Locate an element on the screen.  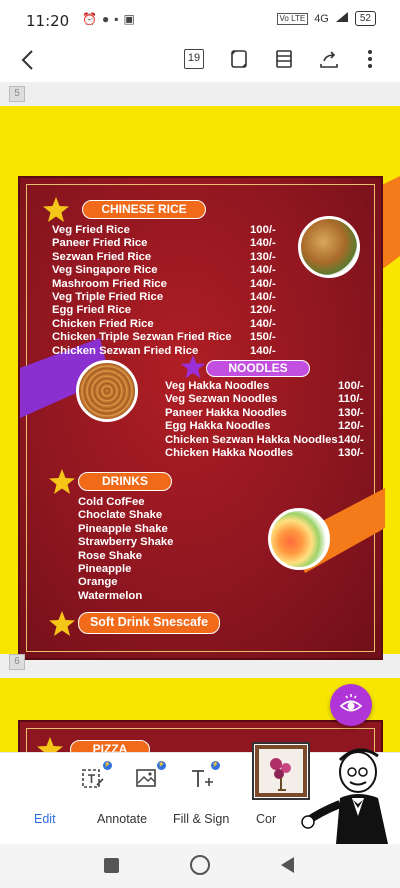
tool-convert-label: Cor is located at coordinates (266, 819).